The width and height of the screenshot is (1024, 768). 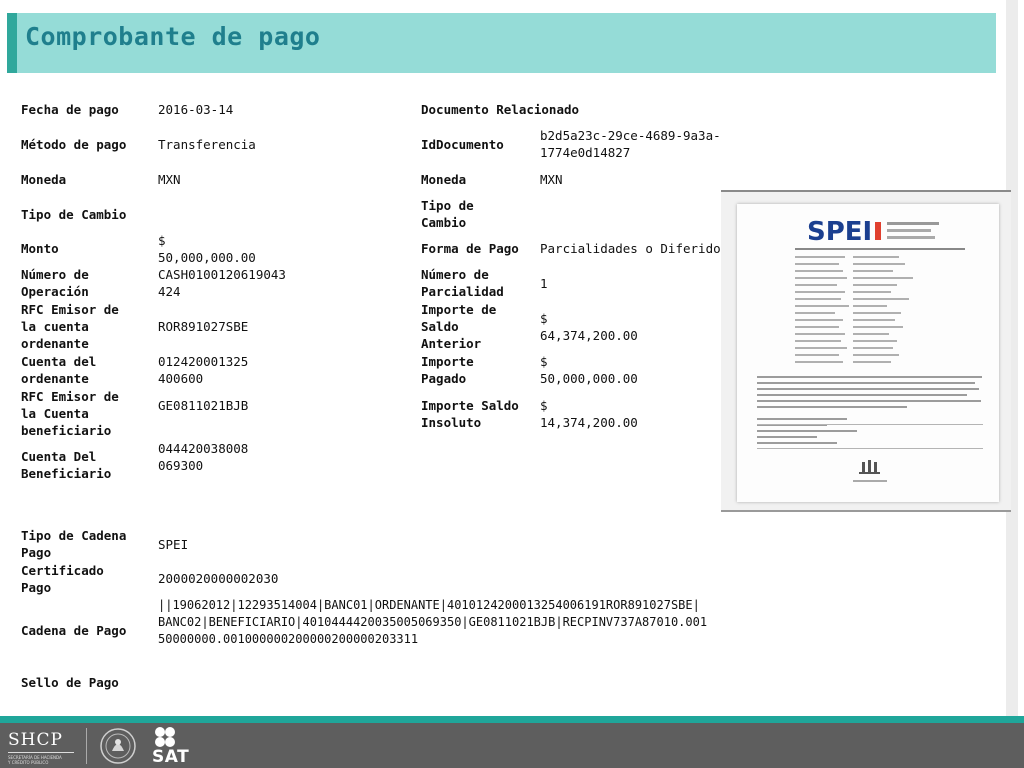 I want to click on numero-operacion-value: CASH0100120619043 424, so click(x=222, y=283).